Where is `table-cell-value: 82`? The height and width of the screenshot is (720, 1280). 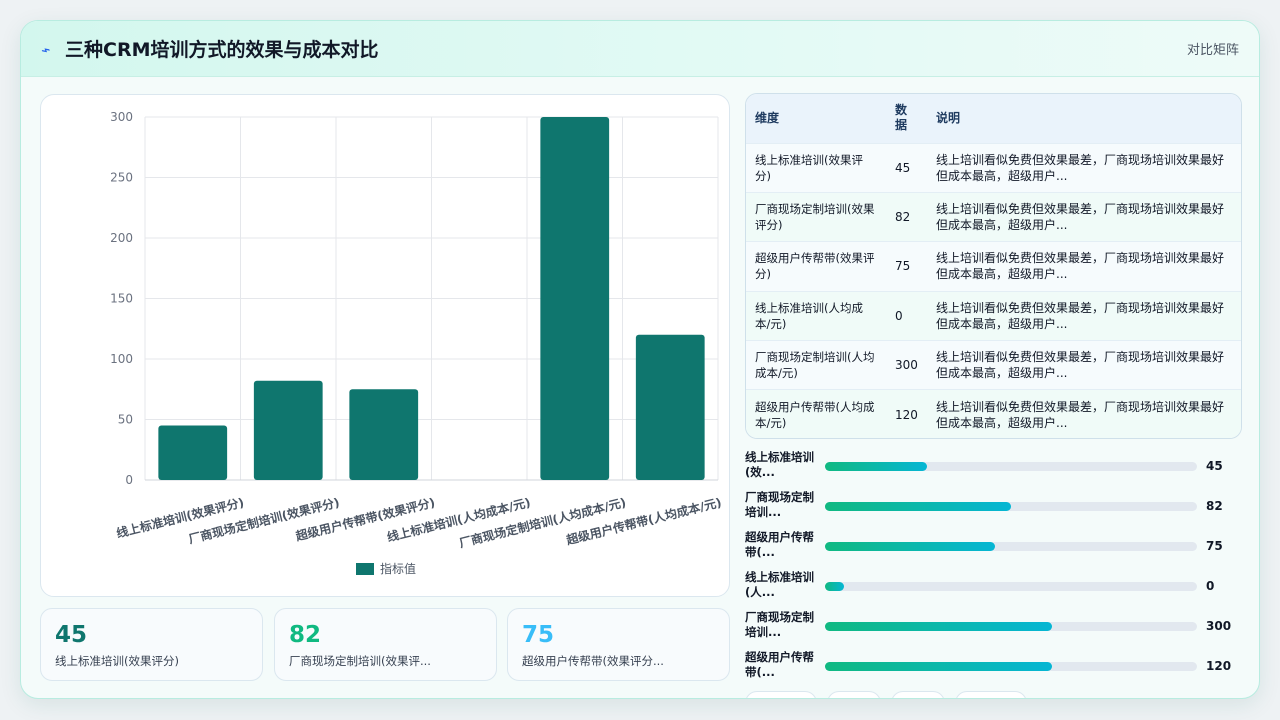
table-cell-value: 82 is located at coordinates (903, 217).